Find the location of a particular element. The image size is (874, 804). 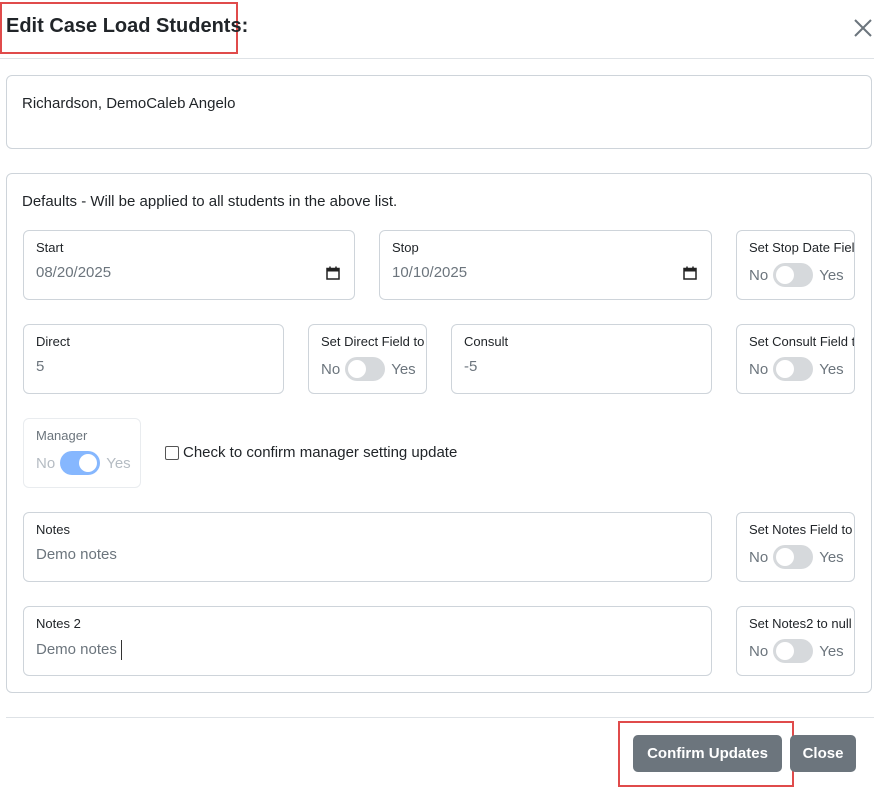

stop-value: 10/10/2025 is located at coordinates (430, 272).